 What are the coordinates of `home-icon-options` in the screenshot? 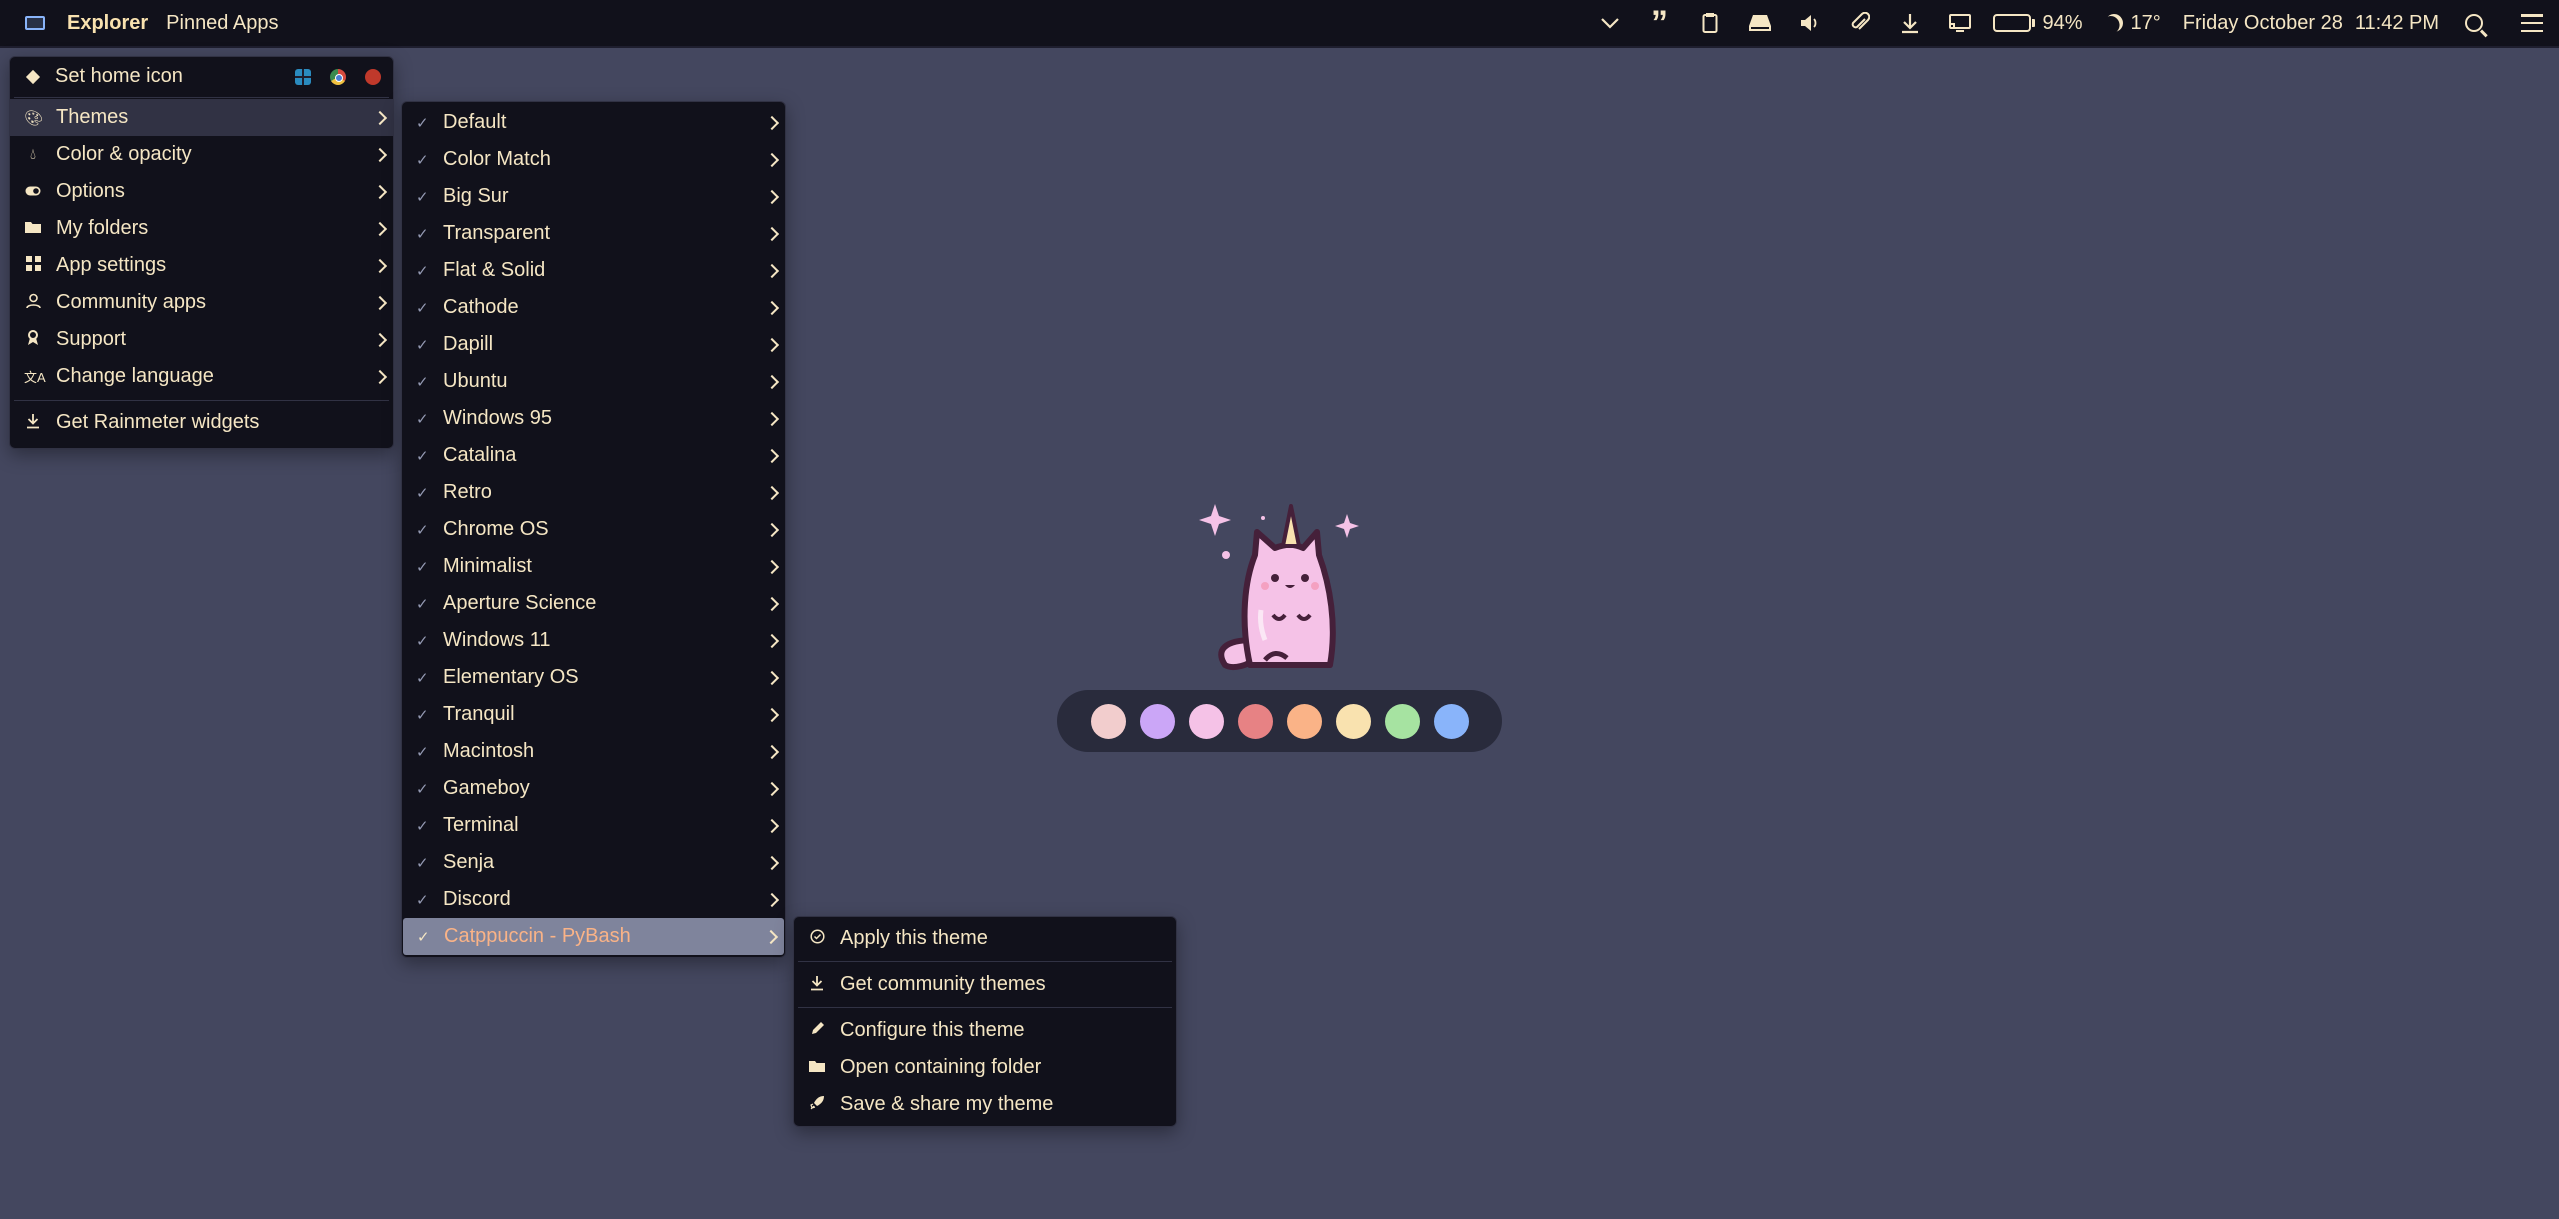 It's located at (338, 76).